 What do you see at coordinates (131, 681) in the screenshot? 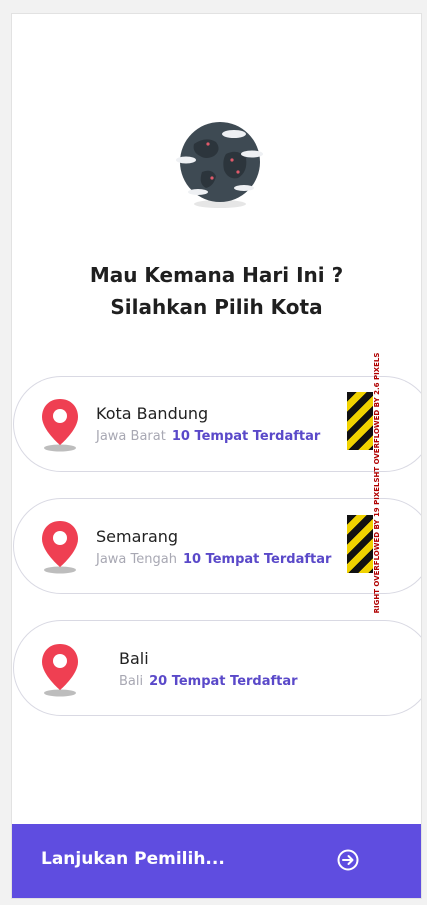
I see `city-region: Bali` at bounding box center [131, 681].